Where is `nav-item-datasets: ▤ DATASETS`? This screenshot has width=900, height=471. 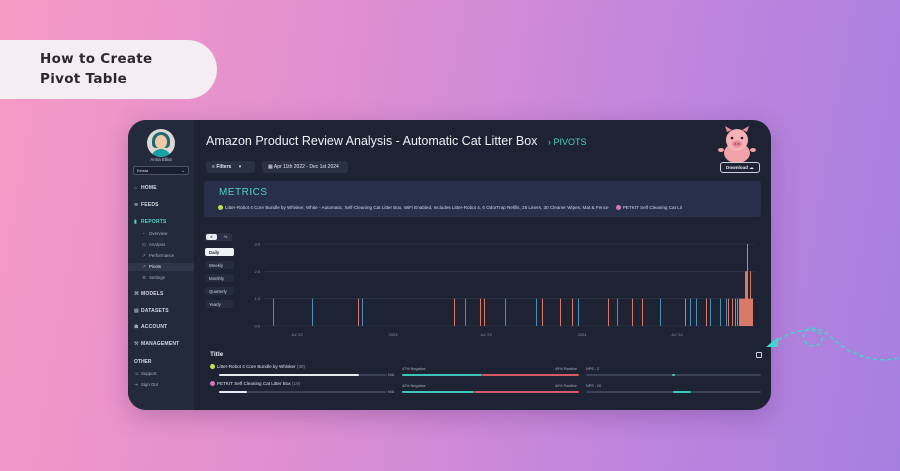 nav-item-datasets: ▤ DATASETS is located at coordinates (151, 311).